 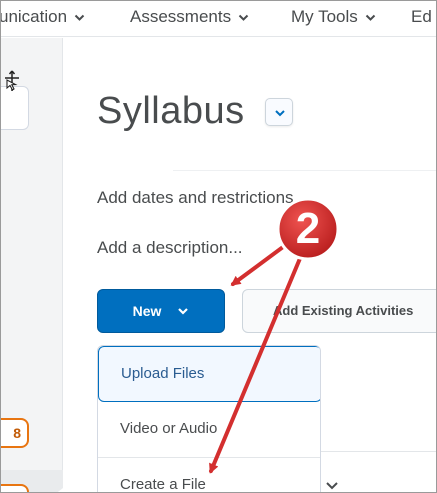 I want to click on nav-item-communication: unication, so click(x=42, y=17).